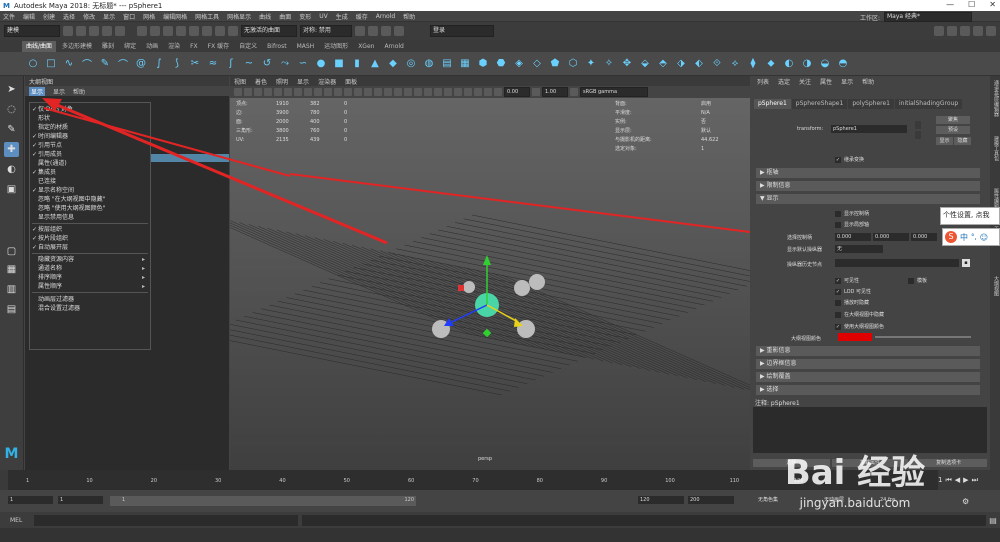 Image resolution: width=1000 pixels, height=542 pixels. What do you see at coordinates (855, 473) in the screenshot?
I see `watermark-brand: Bai 经验` at bounding box center [855, 473].